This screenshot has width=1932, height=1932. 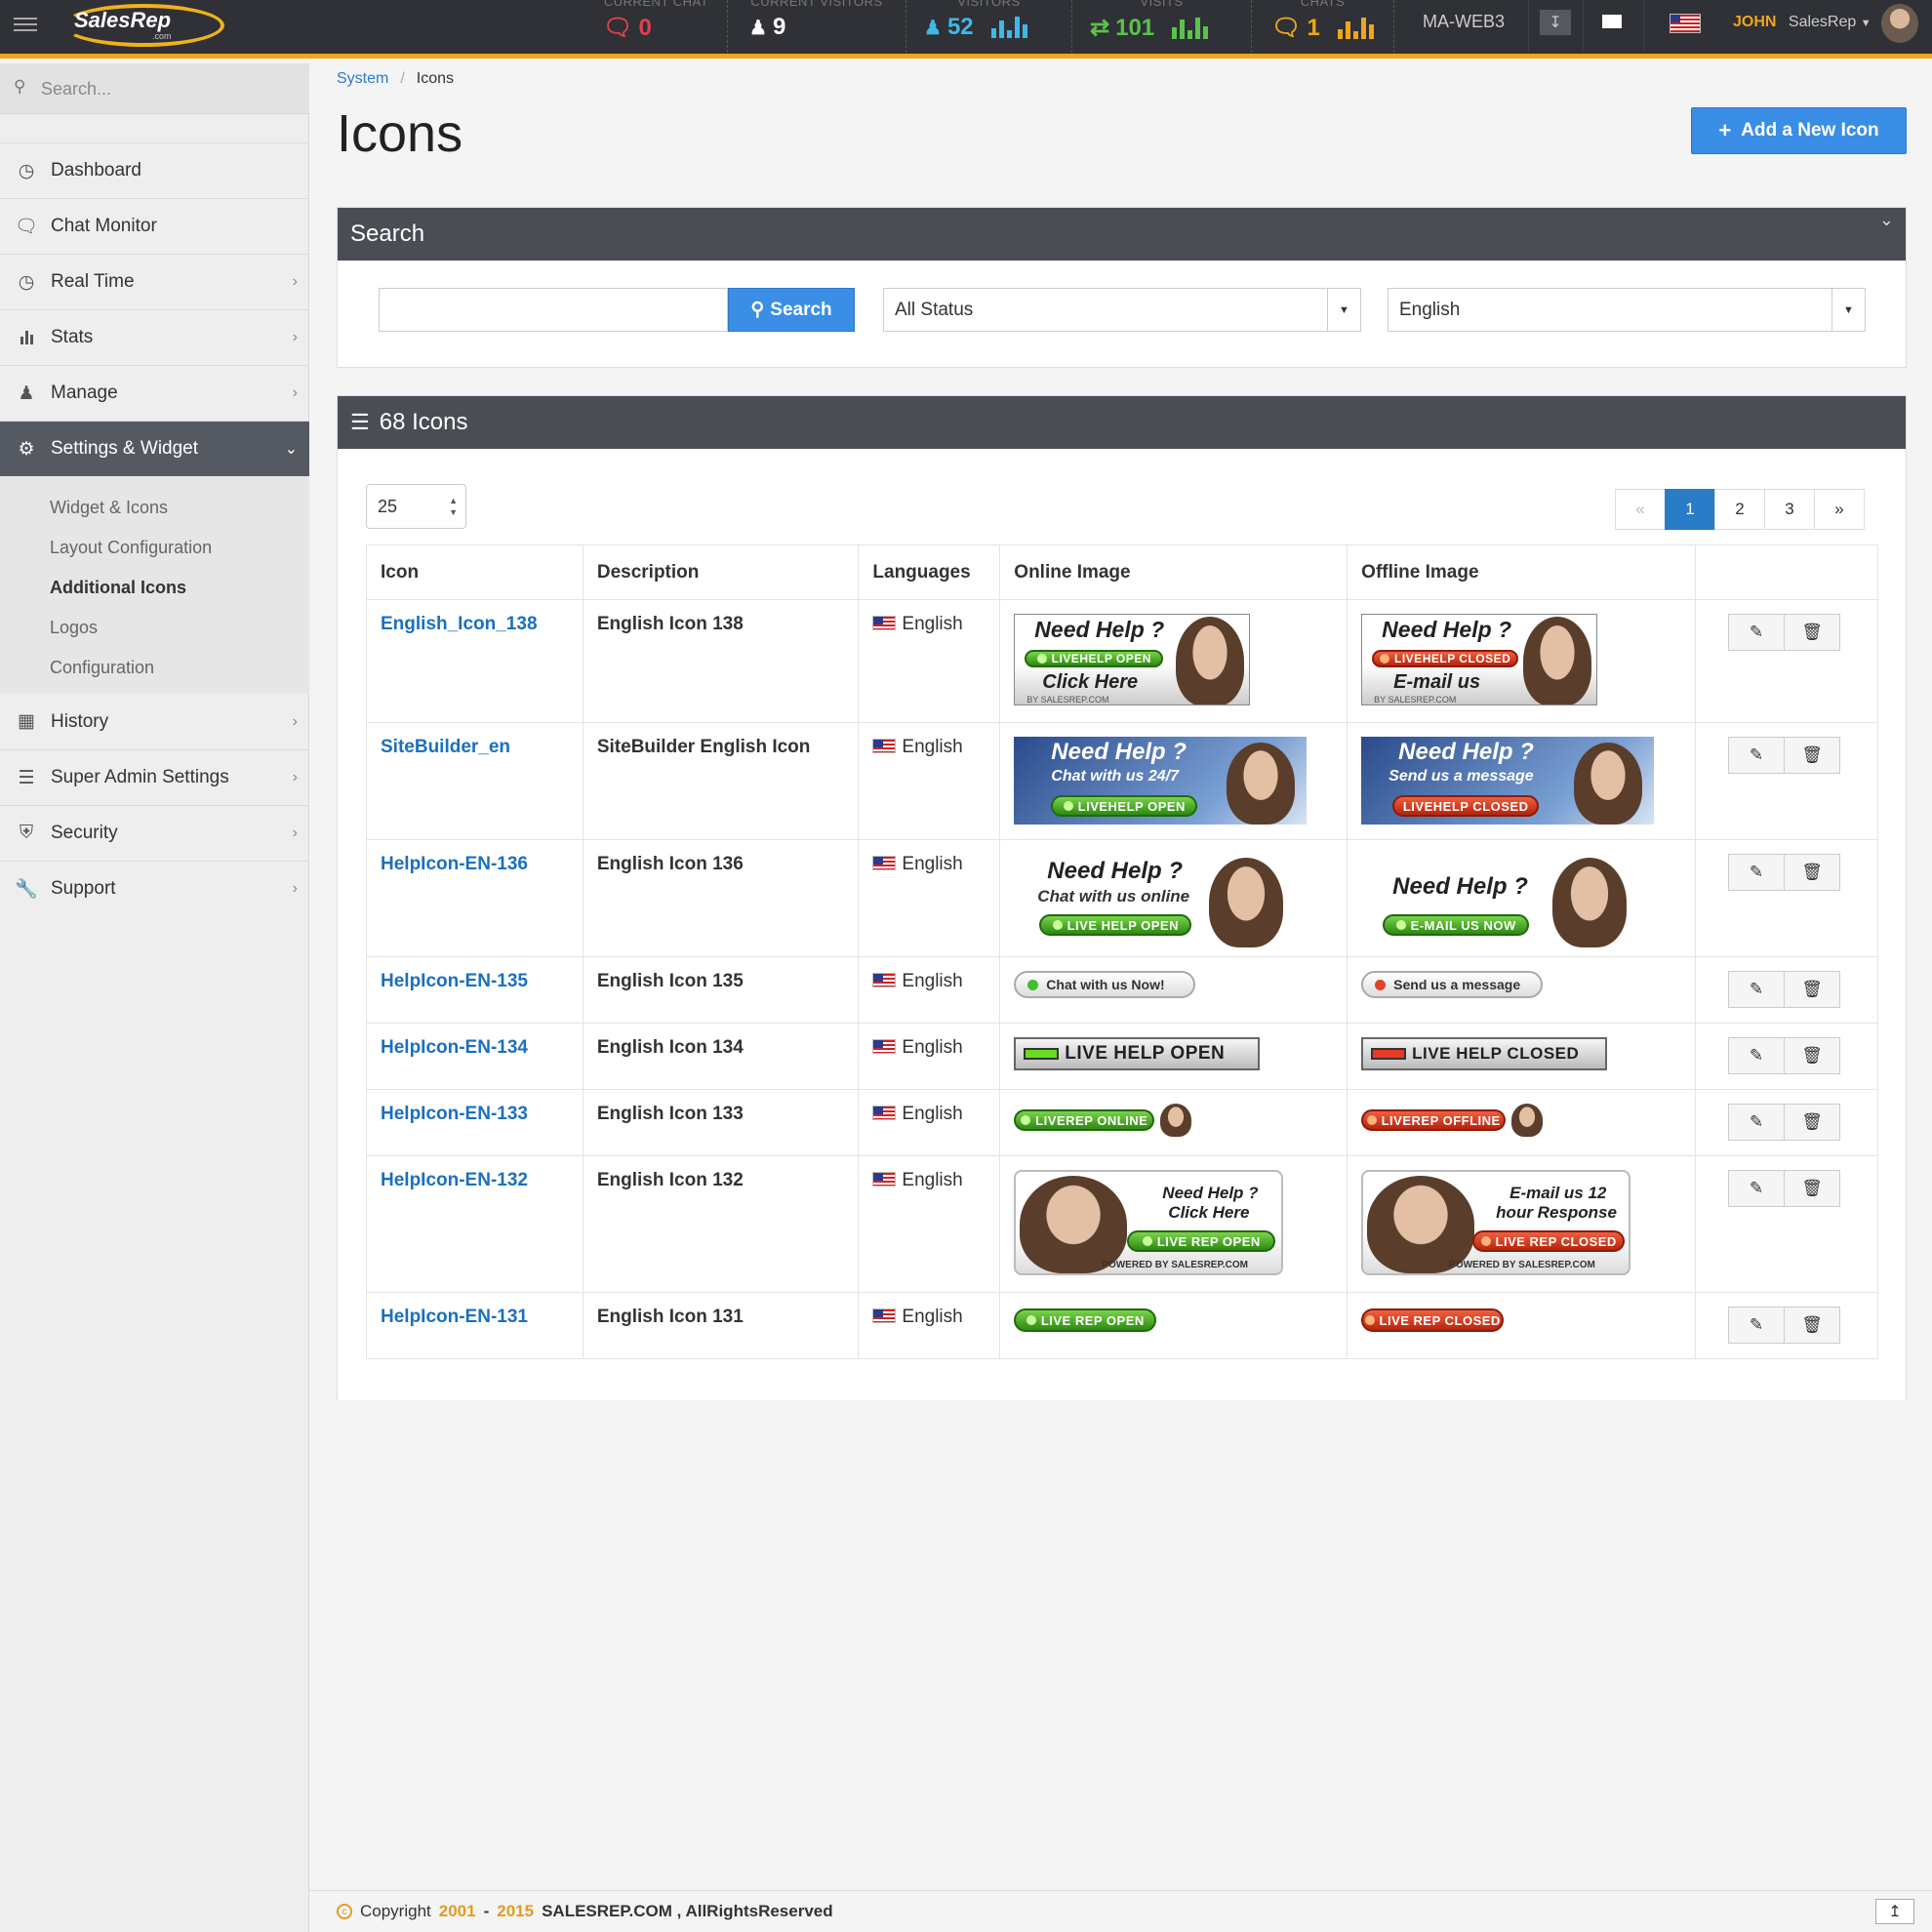 I want to click on status-select: All Status ▼, so click(x=1122, y=310).